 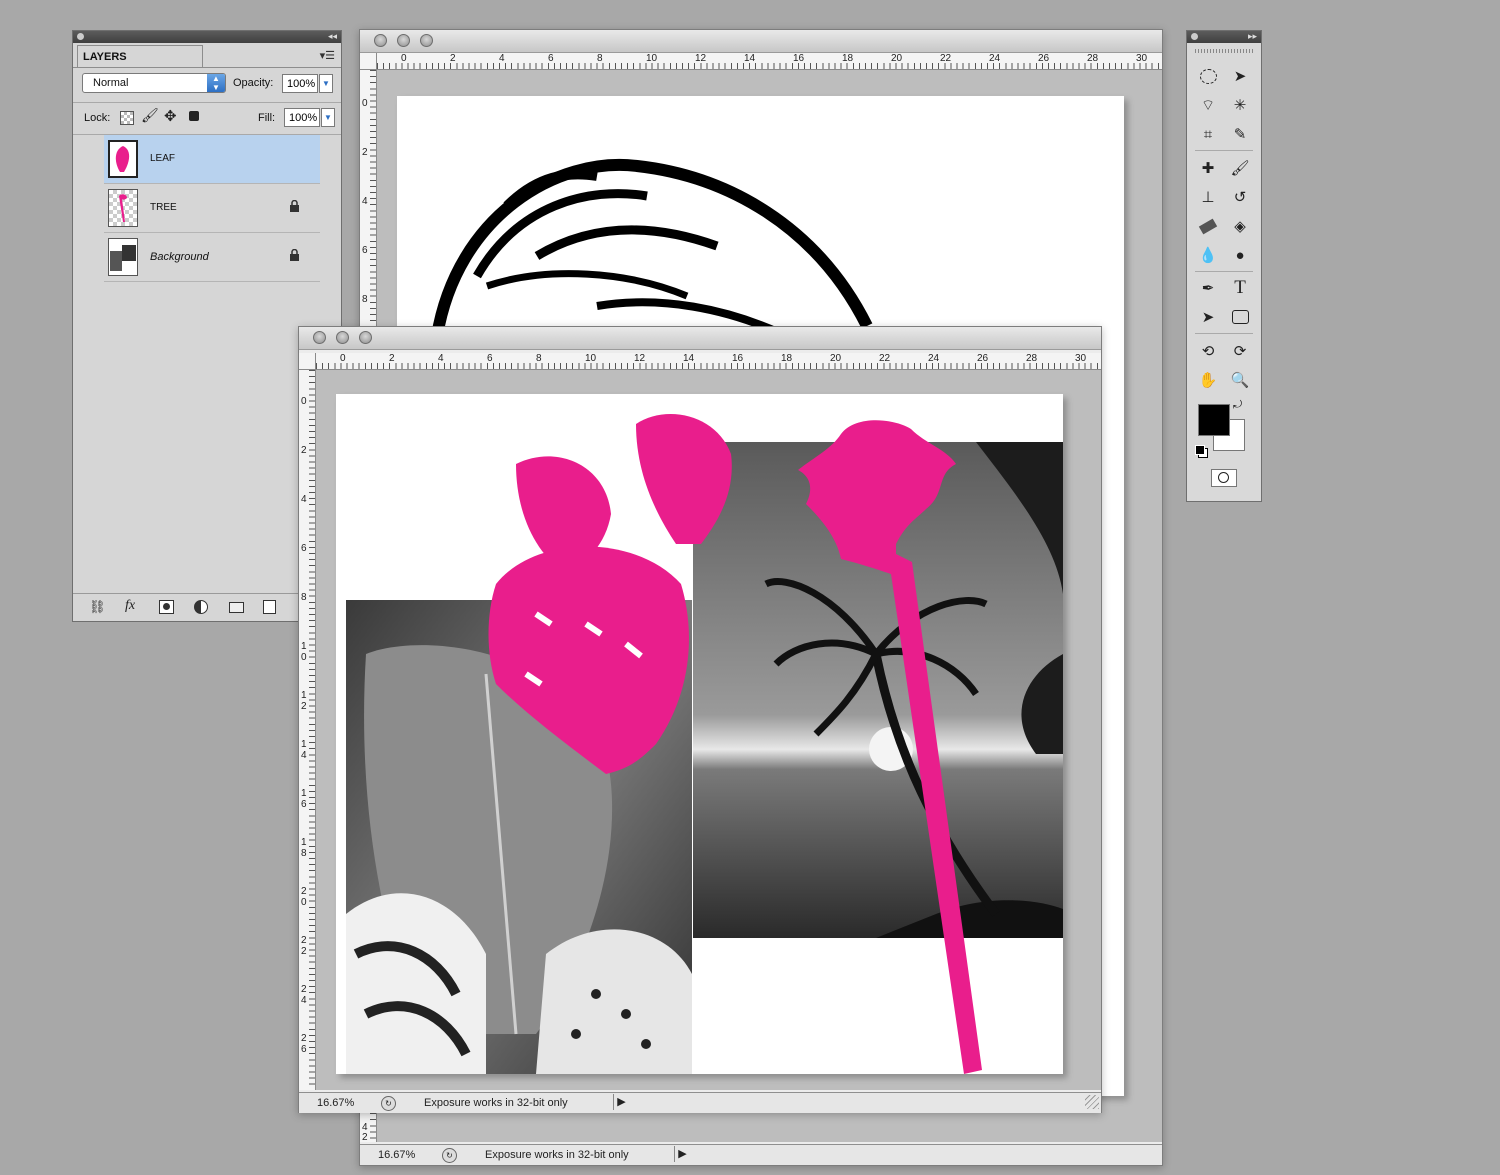 I want to click on swap-colors-icon: ⤾, so click(x=1237, y=405).